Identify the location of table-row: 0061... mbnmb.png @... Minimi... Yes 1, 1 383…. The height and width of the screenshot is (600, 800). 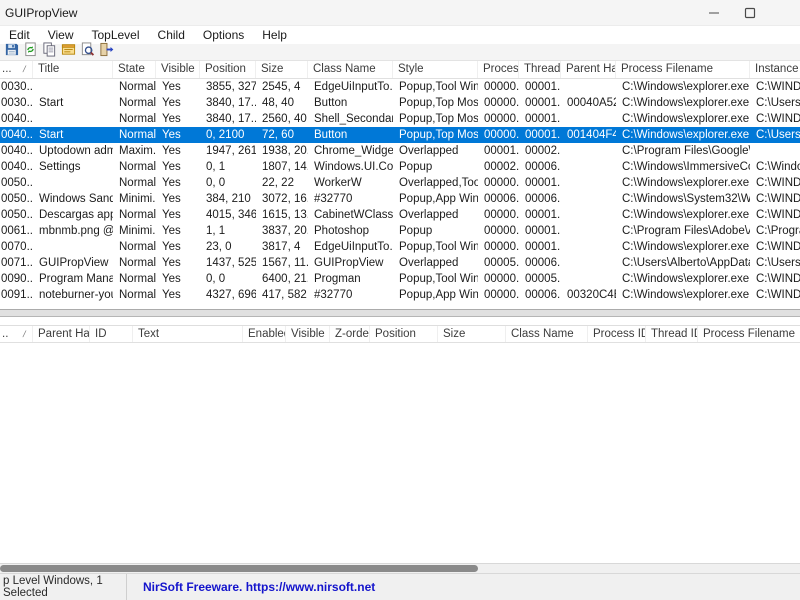
(400, 231).